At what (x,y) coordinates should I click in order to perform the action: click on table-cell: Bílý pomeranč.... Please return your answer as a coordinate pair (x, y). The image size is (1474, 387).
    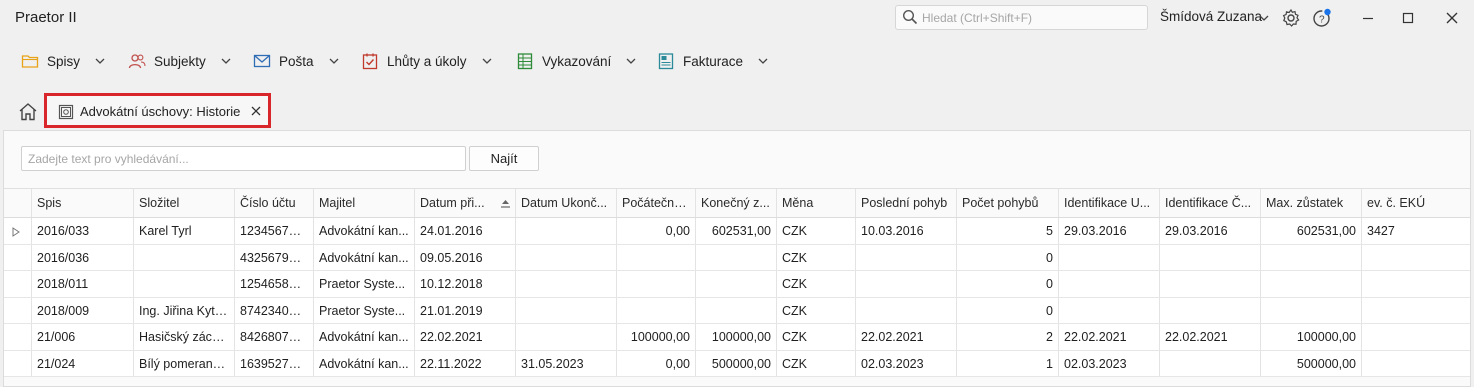
    Looking at the image, I should click on (183, 363).